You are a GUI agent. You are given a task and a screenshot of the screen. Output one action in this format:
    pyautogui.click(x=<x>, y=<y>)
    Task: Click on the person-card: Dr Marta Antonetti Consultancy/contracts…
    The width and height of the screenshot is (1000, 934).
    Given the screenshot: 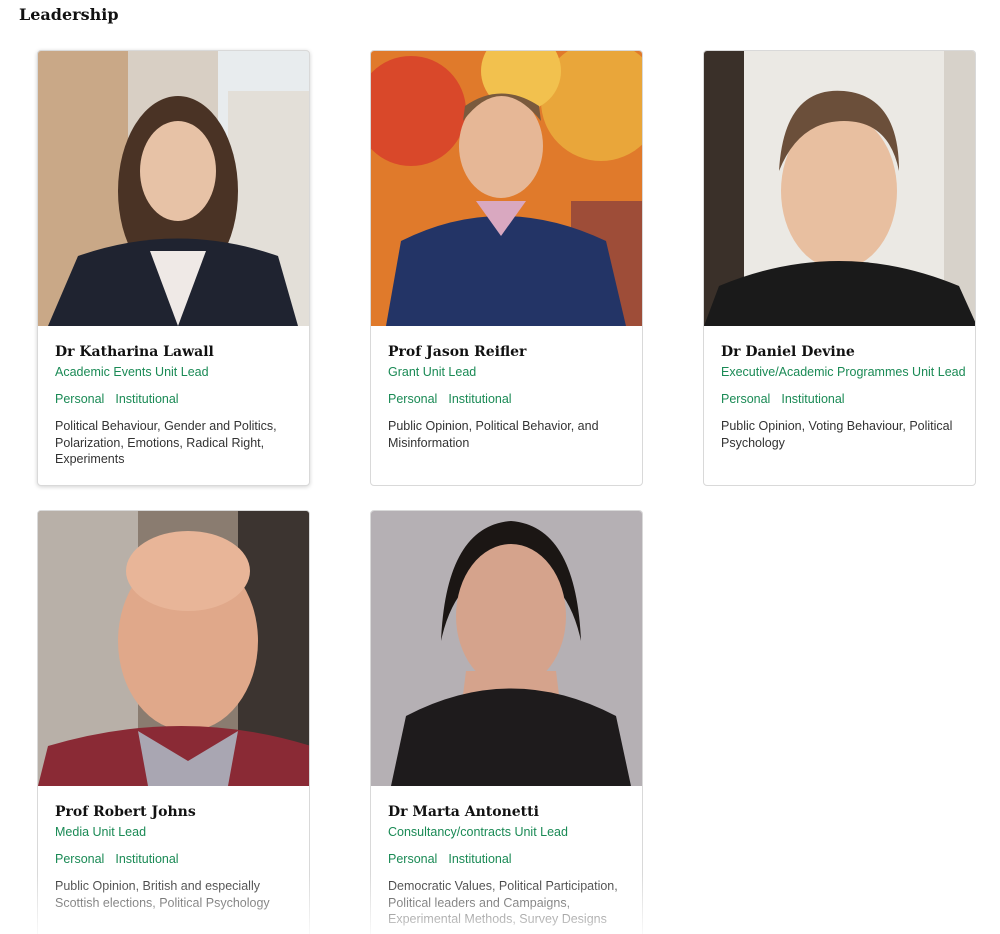 What is the action you would take?
    pyautogui.click(x=506, y=722)
    